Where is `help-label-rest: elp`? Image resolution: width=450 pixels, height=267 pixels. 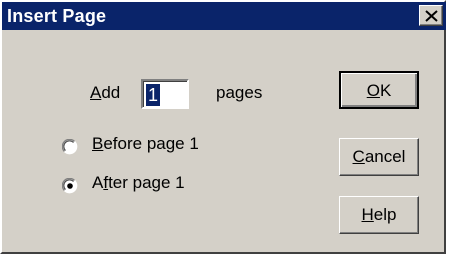
help-label-rest: elp is located at coordinates (385, 214).